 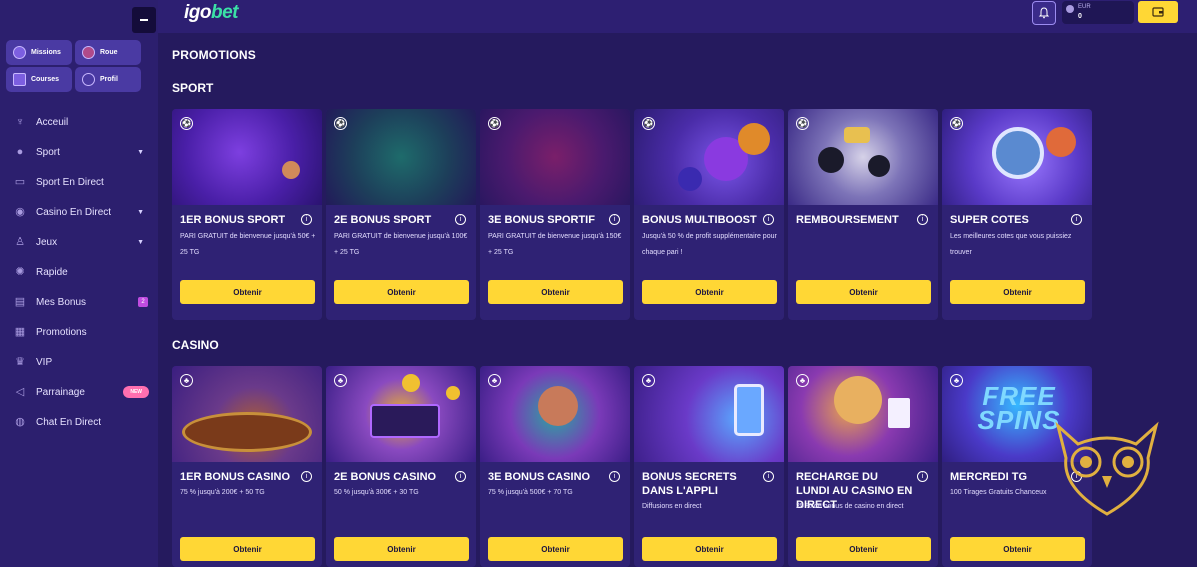 I want to click on wheel-icon, so click(x=88, y=52).